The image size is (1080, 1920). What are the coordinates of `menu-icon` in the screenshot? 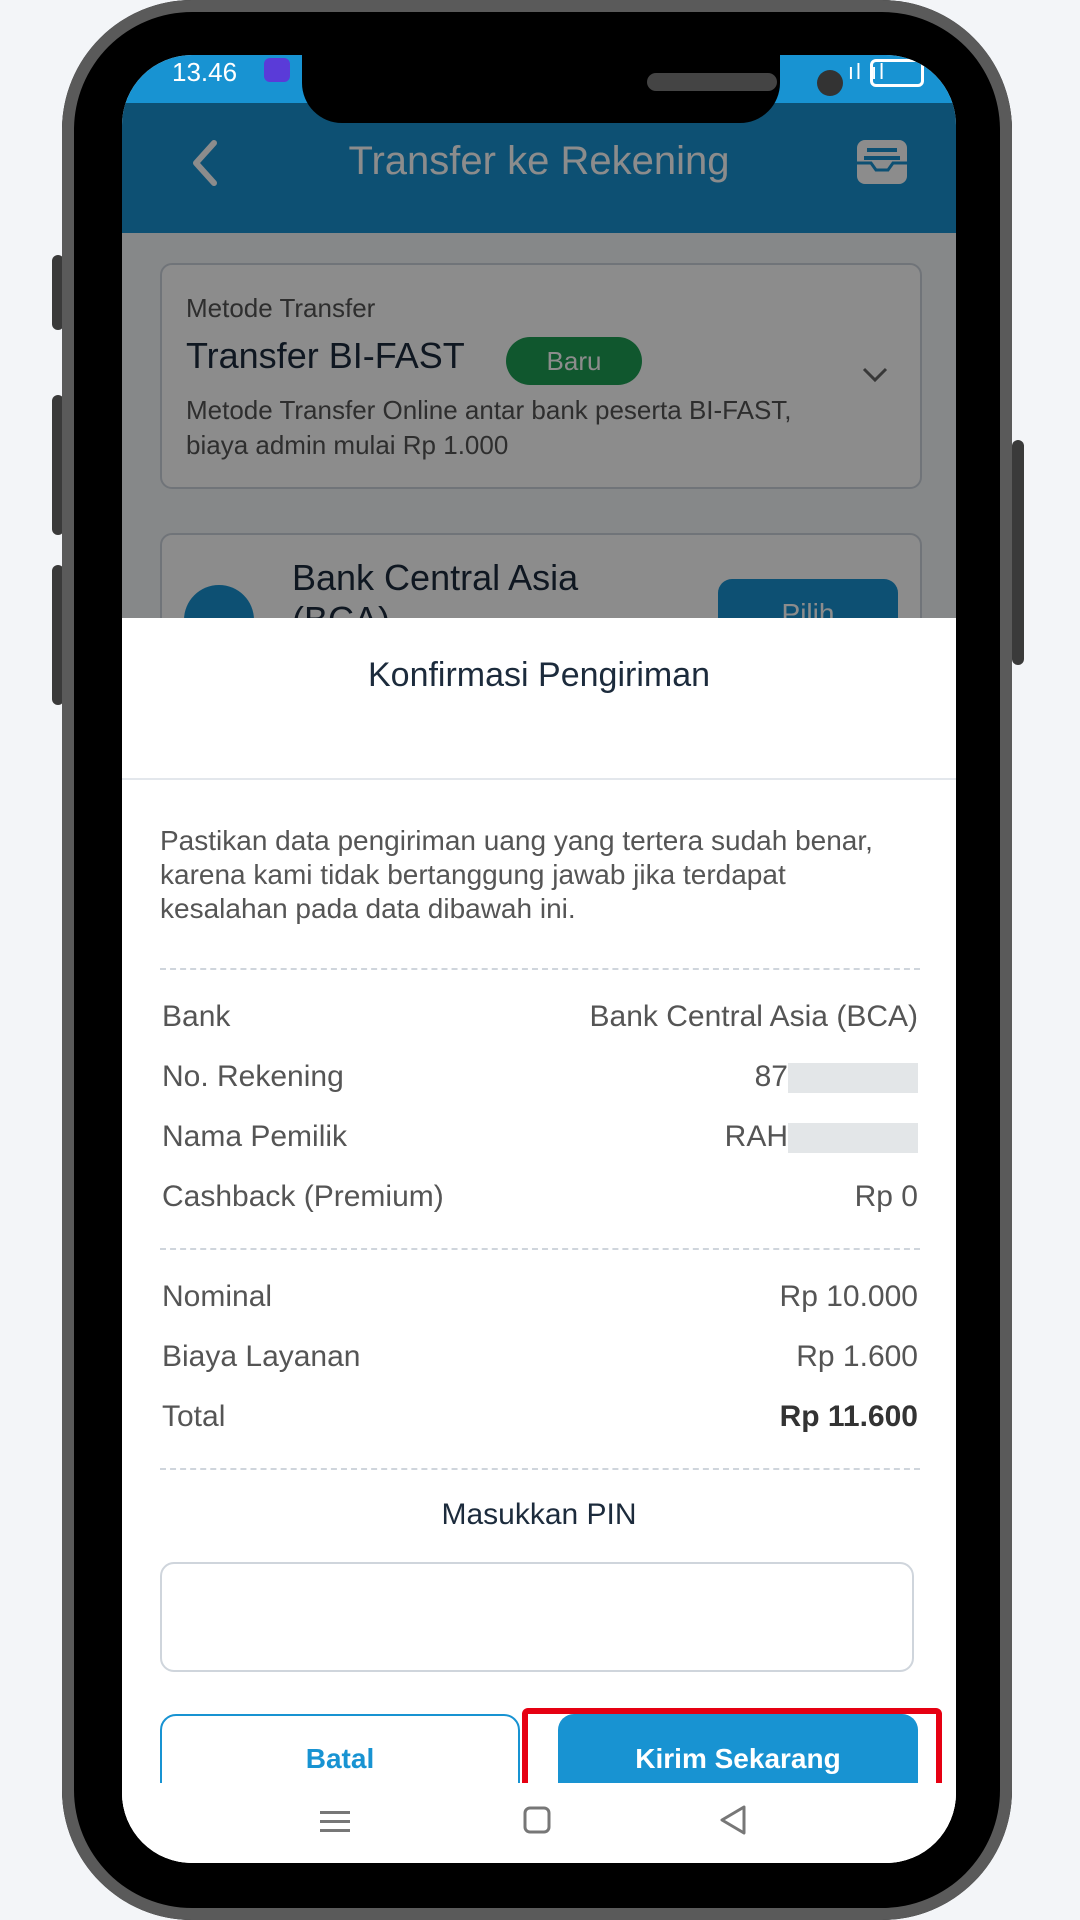 It's located at (335, 1822).